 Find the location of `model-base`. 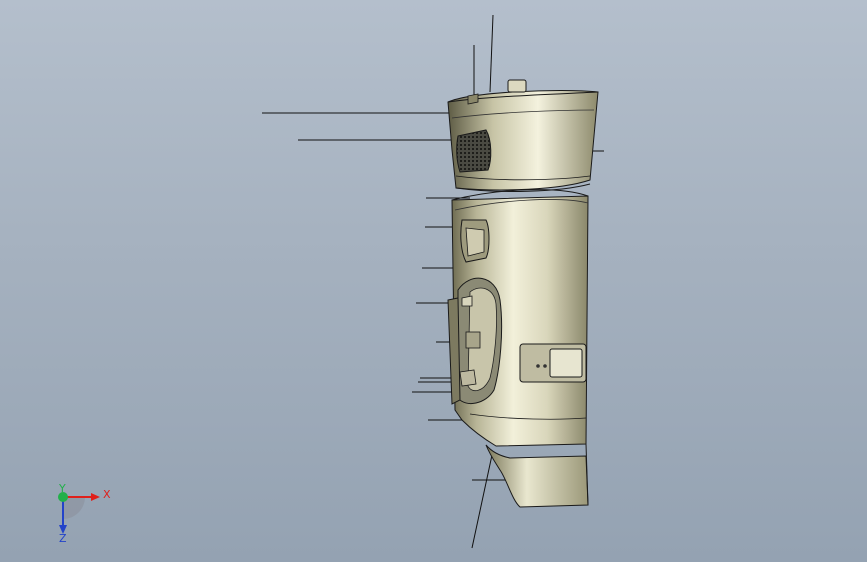

model-base is located at coordinates (537, 475).